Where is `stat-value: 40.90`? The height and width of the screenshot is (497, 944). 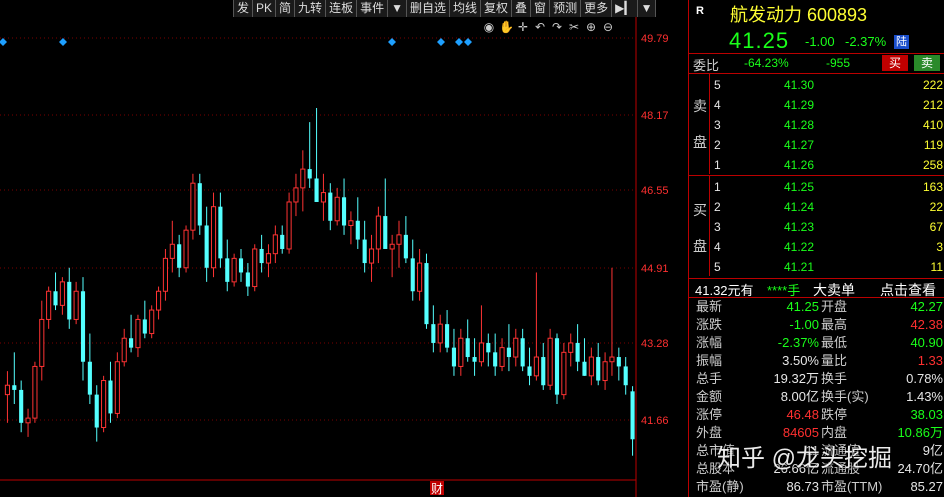
stat-value: 40.90 is located at coordinates (926, 342).